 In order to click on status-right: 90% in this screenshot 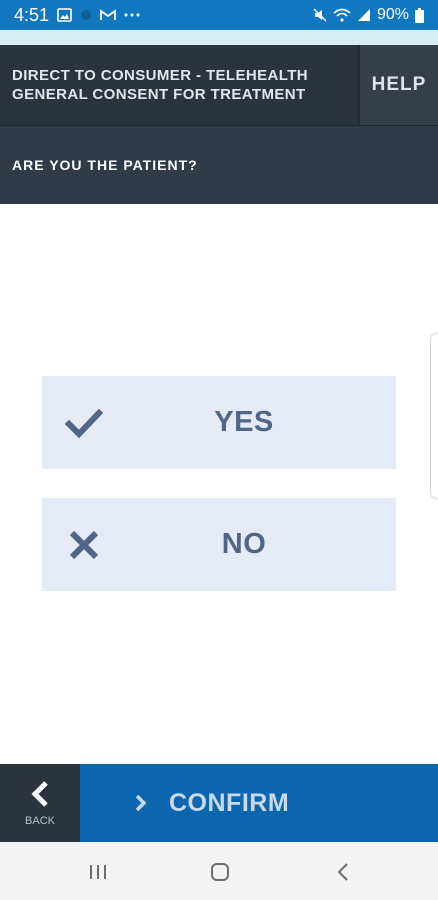, I will do `click(368, 15)`.